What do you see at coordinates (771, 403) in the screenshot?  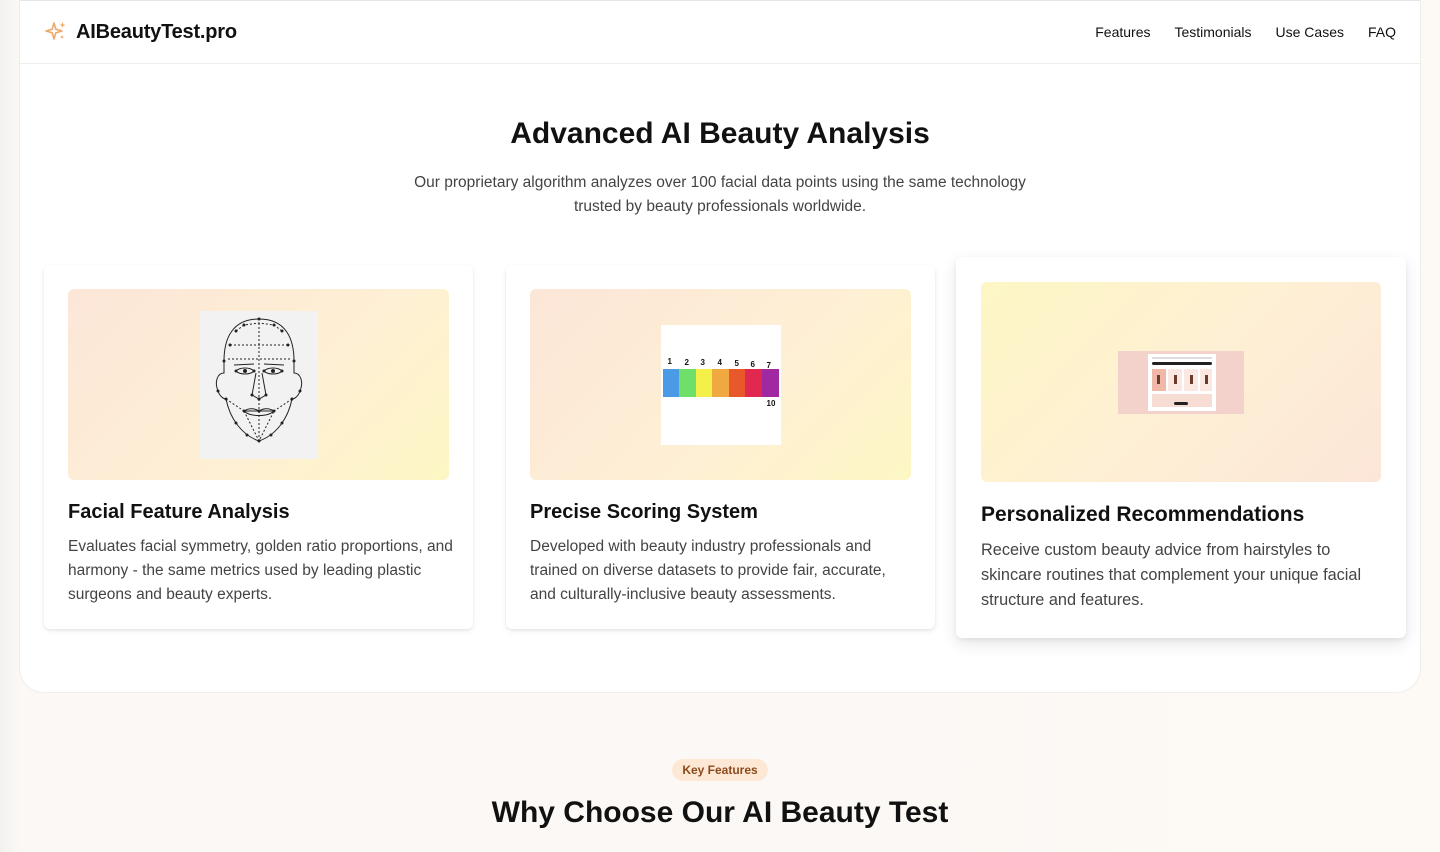 I see `scale-max-label: 10` at bounding box center [771, 403].